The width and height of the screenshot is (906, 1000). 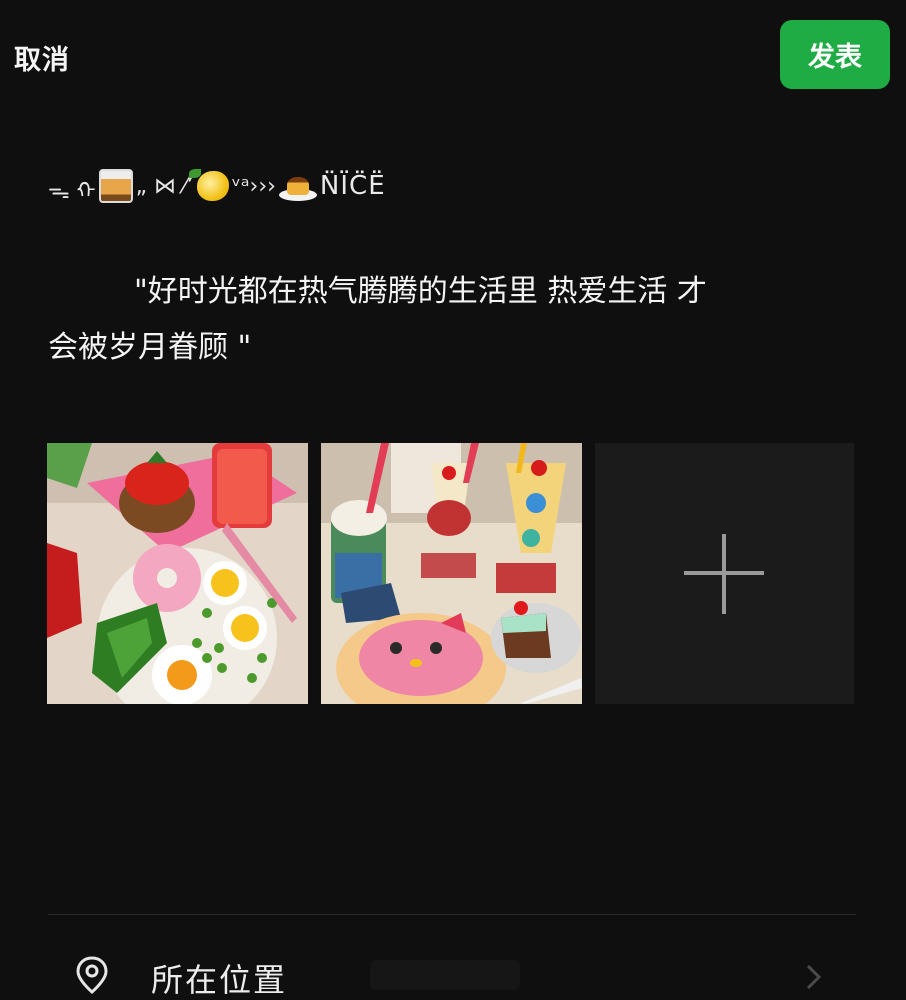 I want to click on photo-thumbnail-desserts, so click(x=451, y=573).